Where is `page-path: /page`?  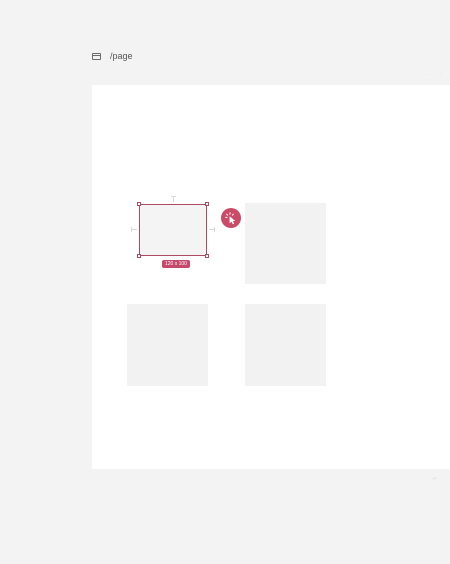 page-path: /page is located at coordinates (121, 56).